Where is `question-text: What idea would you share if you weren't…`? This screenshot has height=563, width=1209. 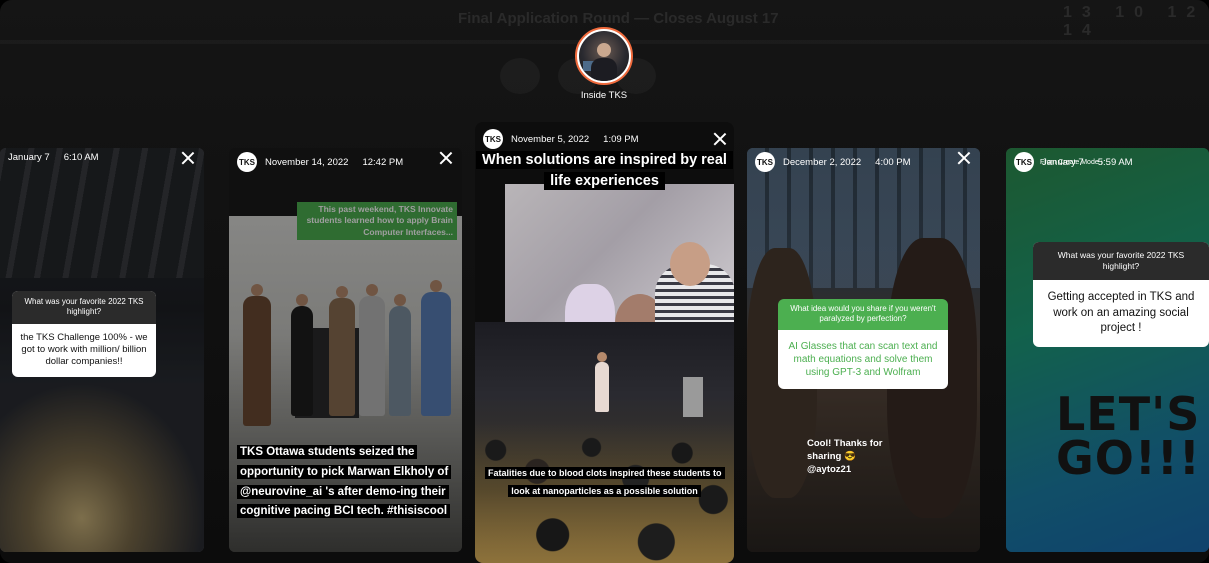 question-text: What idea would you share if you weren't… is located at coordinates (863, 314).